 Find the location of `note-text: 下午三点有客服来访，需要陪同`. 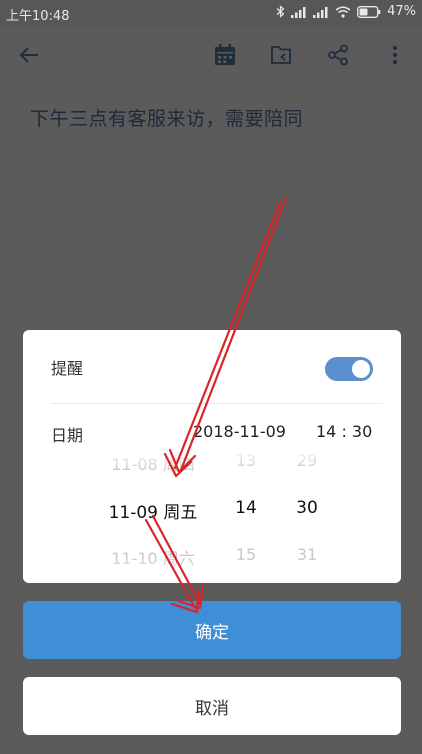

note-text: 下午三点有客服来访，需要陪同 is located at coordinates (167, 119).